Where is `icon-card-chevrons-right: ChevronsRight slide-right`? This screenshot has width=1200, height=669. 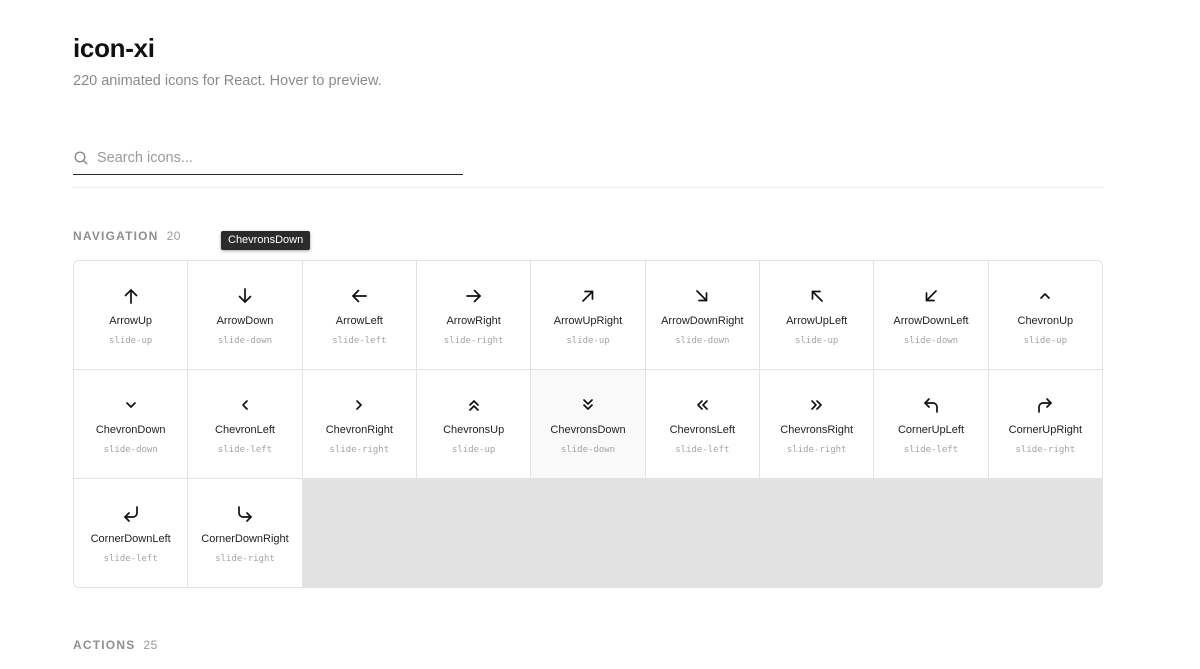
icon-card-chevrons-right: ChevronsRight slide-right is located at coordinates (817, 424).